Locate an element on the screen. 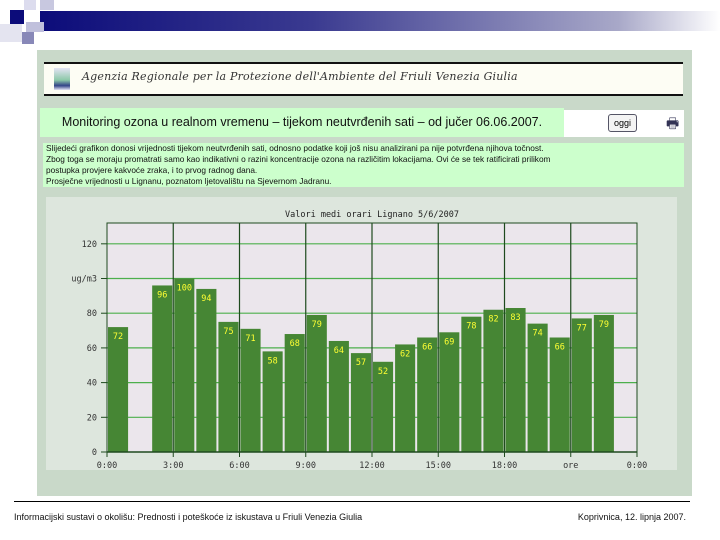 The image size is (720, 540). footer-right: Koprivnica, 12. lipnja 2007. is located at coordinates (631, 517).